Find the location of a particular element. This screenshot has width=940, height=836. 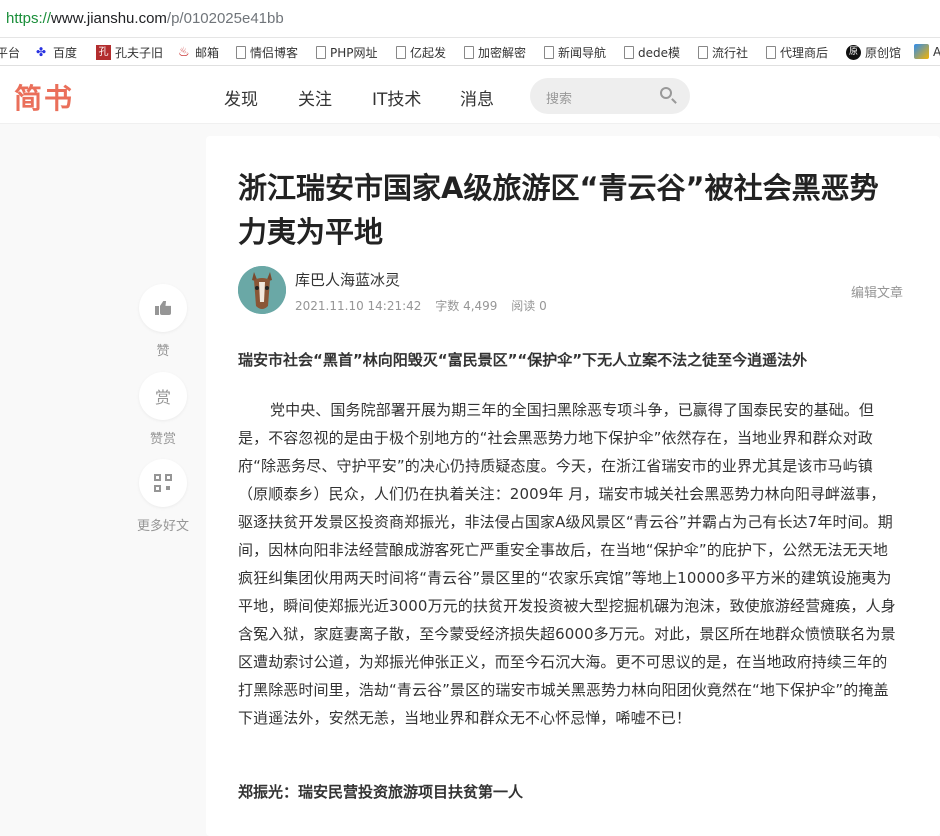

article-meta: 2021.11.10 14:21:42 字数 4,499 阅读 0 is located at coordinates (426, 305).